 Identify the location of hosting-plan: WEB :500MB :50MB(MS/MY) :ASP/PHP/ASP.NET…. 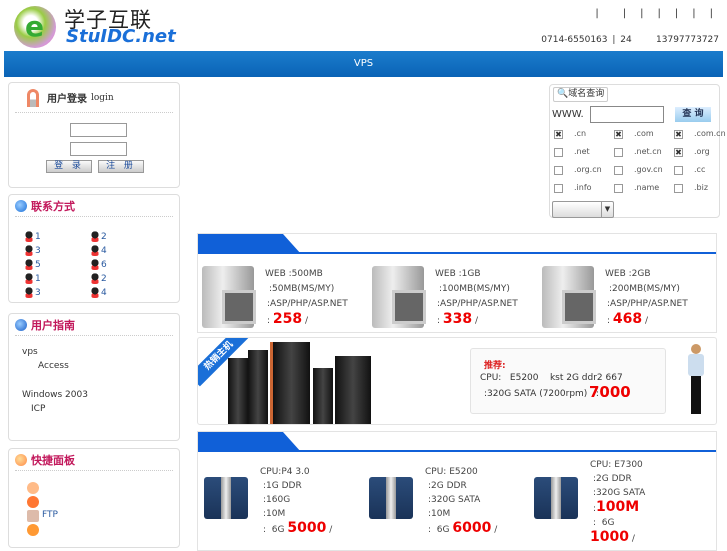
(306, 298).